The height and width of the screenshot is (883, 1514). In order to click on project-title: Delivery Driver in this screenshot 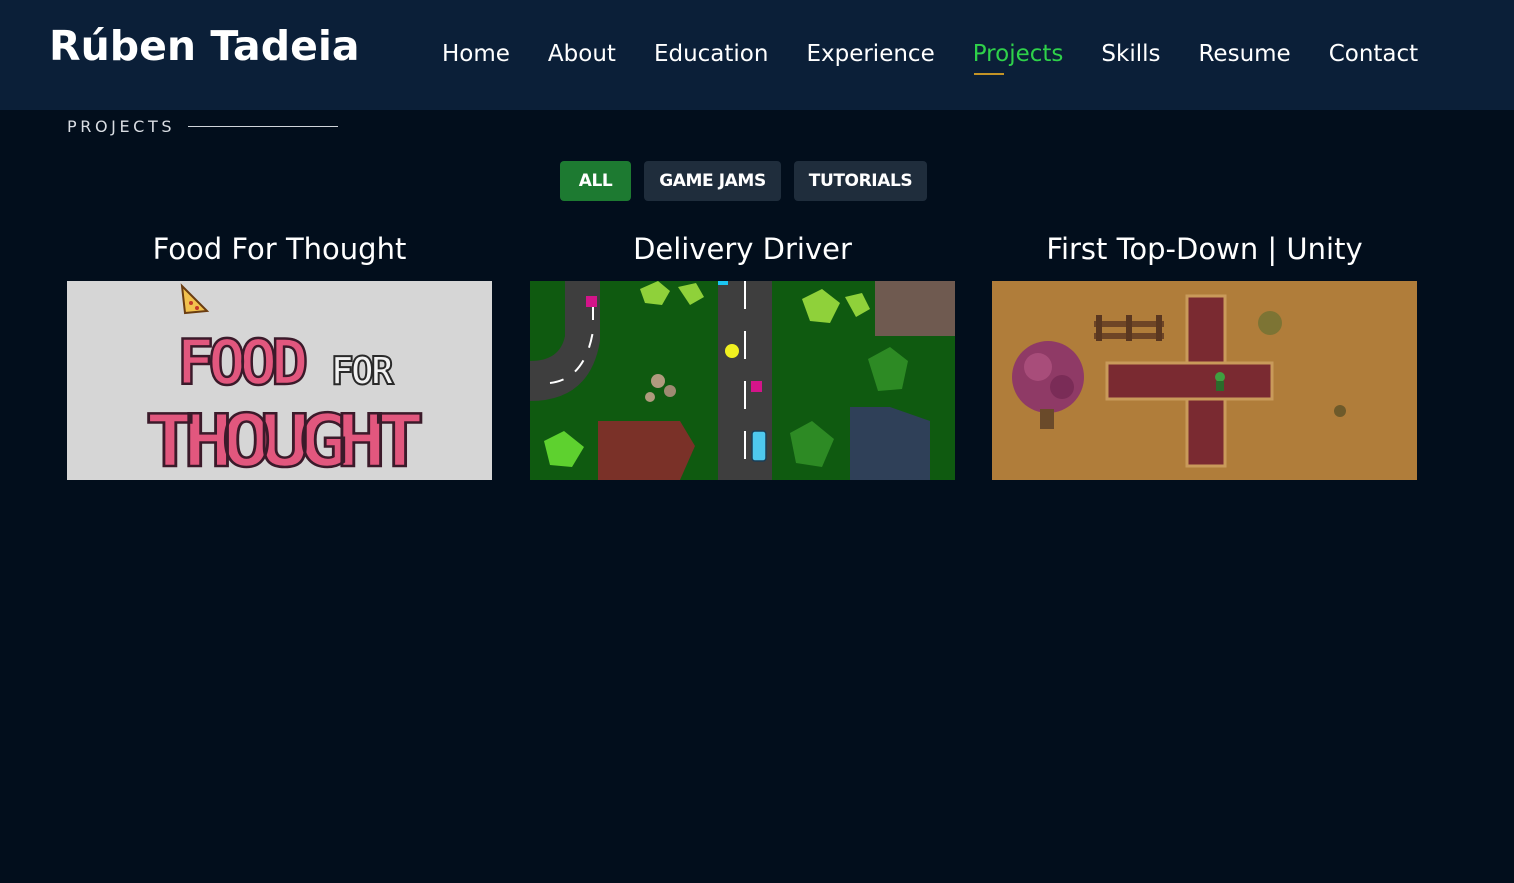, I will do `click(742, 249)`.